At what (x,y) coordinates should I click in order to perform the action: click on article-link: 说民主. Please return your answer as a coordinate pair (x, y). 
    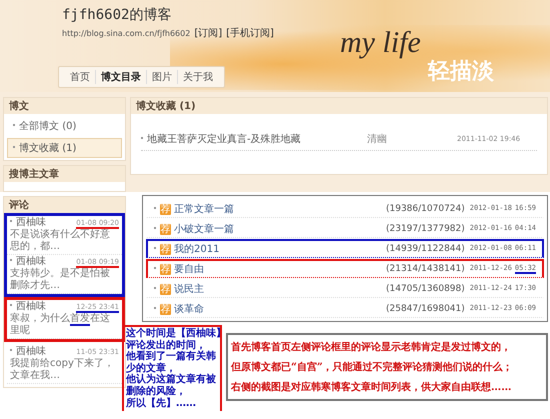
    Looking at the image, I should click on (280, 289).